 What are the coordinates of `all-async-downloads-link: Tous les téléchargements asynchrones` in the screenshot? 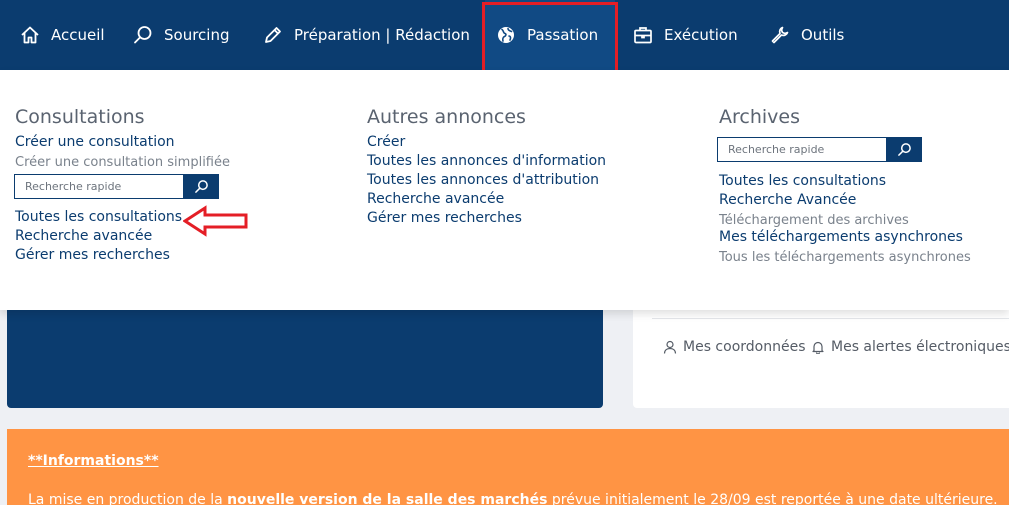 It's located at (845, 257).